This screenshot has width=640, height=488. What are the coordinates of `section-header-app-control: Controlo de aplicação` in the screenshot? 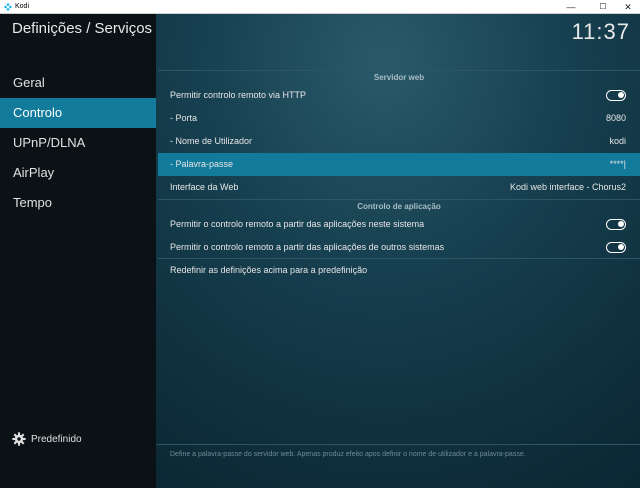 It's located at (399, 206).